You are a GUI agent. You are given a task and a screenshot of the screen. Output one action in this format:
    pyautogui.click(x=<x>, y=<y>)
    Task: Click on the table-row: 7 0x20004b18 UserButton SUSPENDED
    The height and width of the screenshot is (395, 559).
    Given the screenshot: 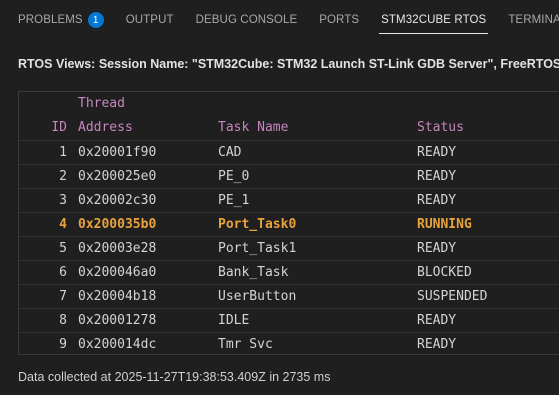 What is the action you would take?
    pyautogui.click(x=289, y=296)
    